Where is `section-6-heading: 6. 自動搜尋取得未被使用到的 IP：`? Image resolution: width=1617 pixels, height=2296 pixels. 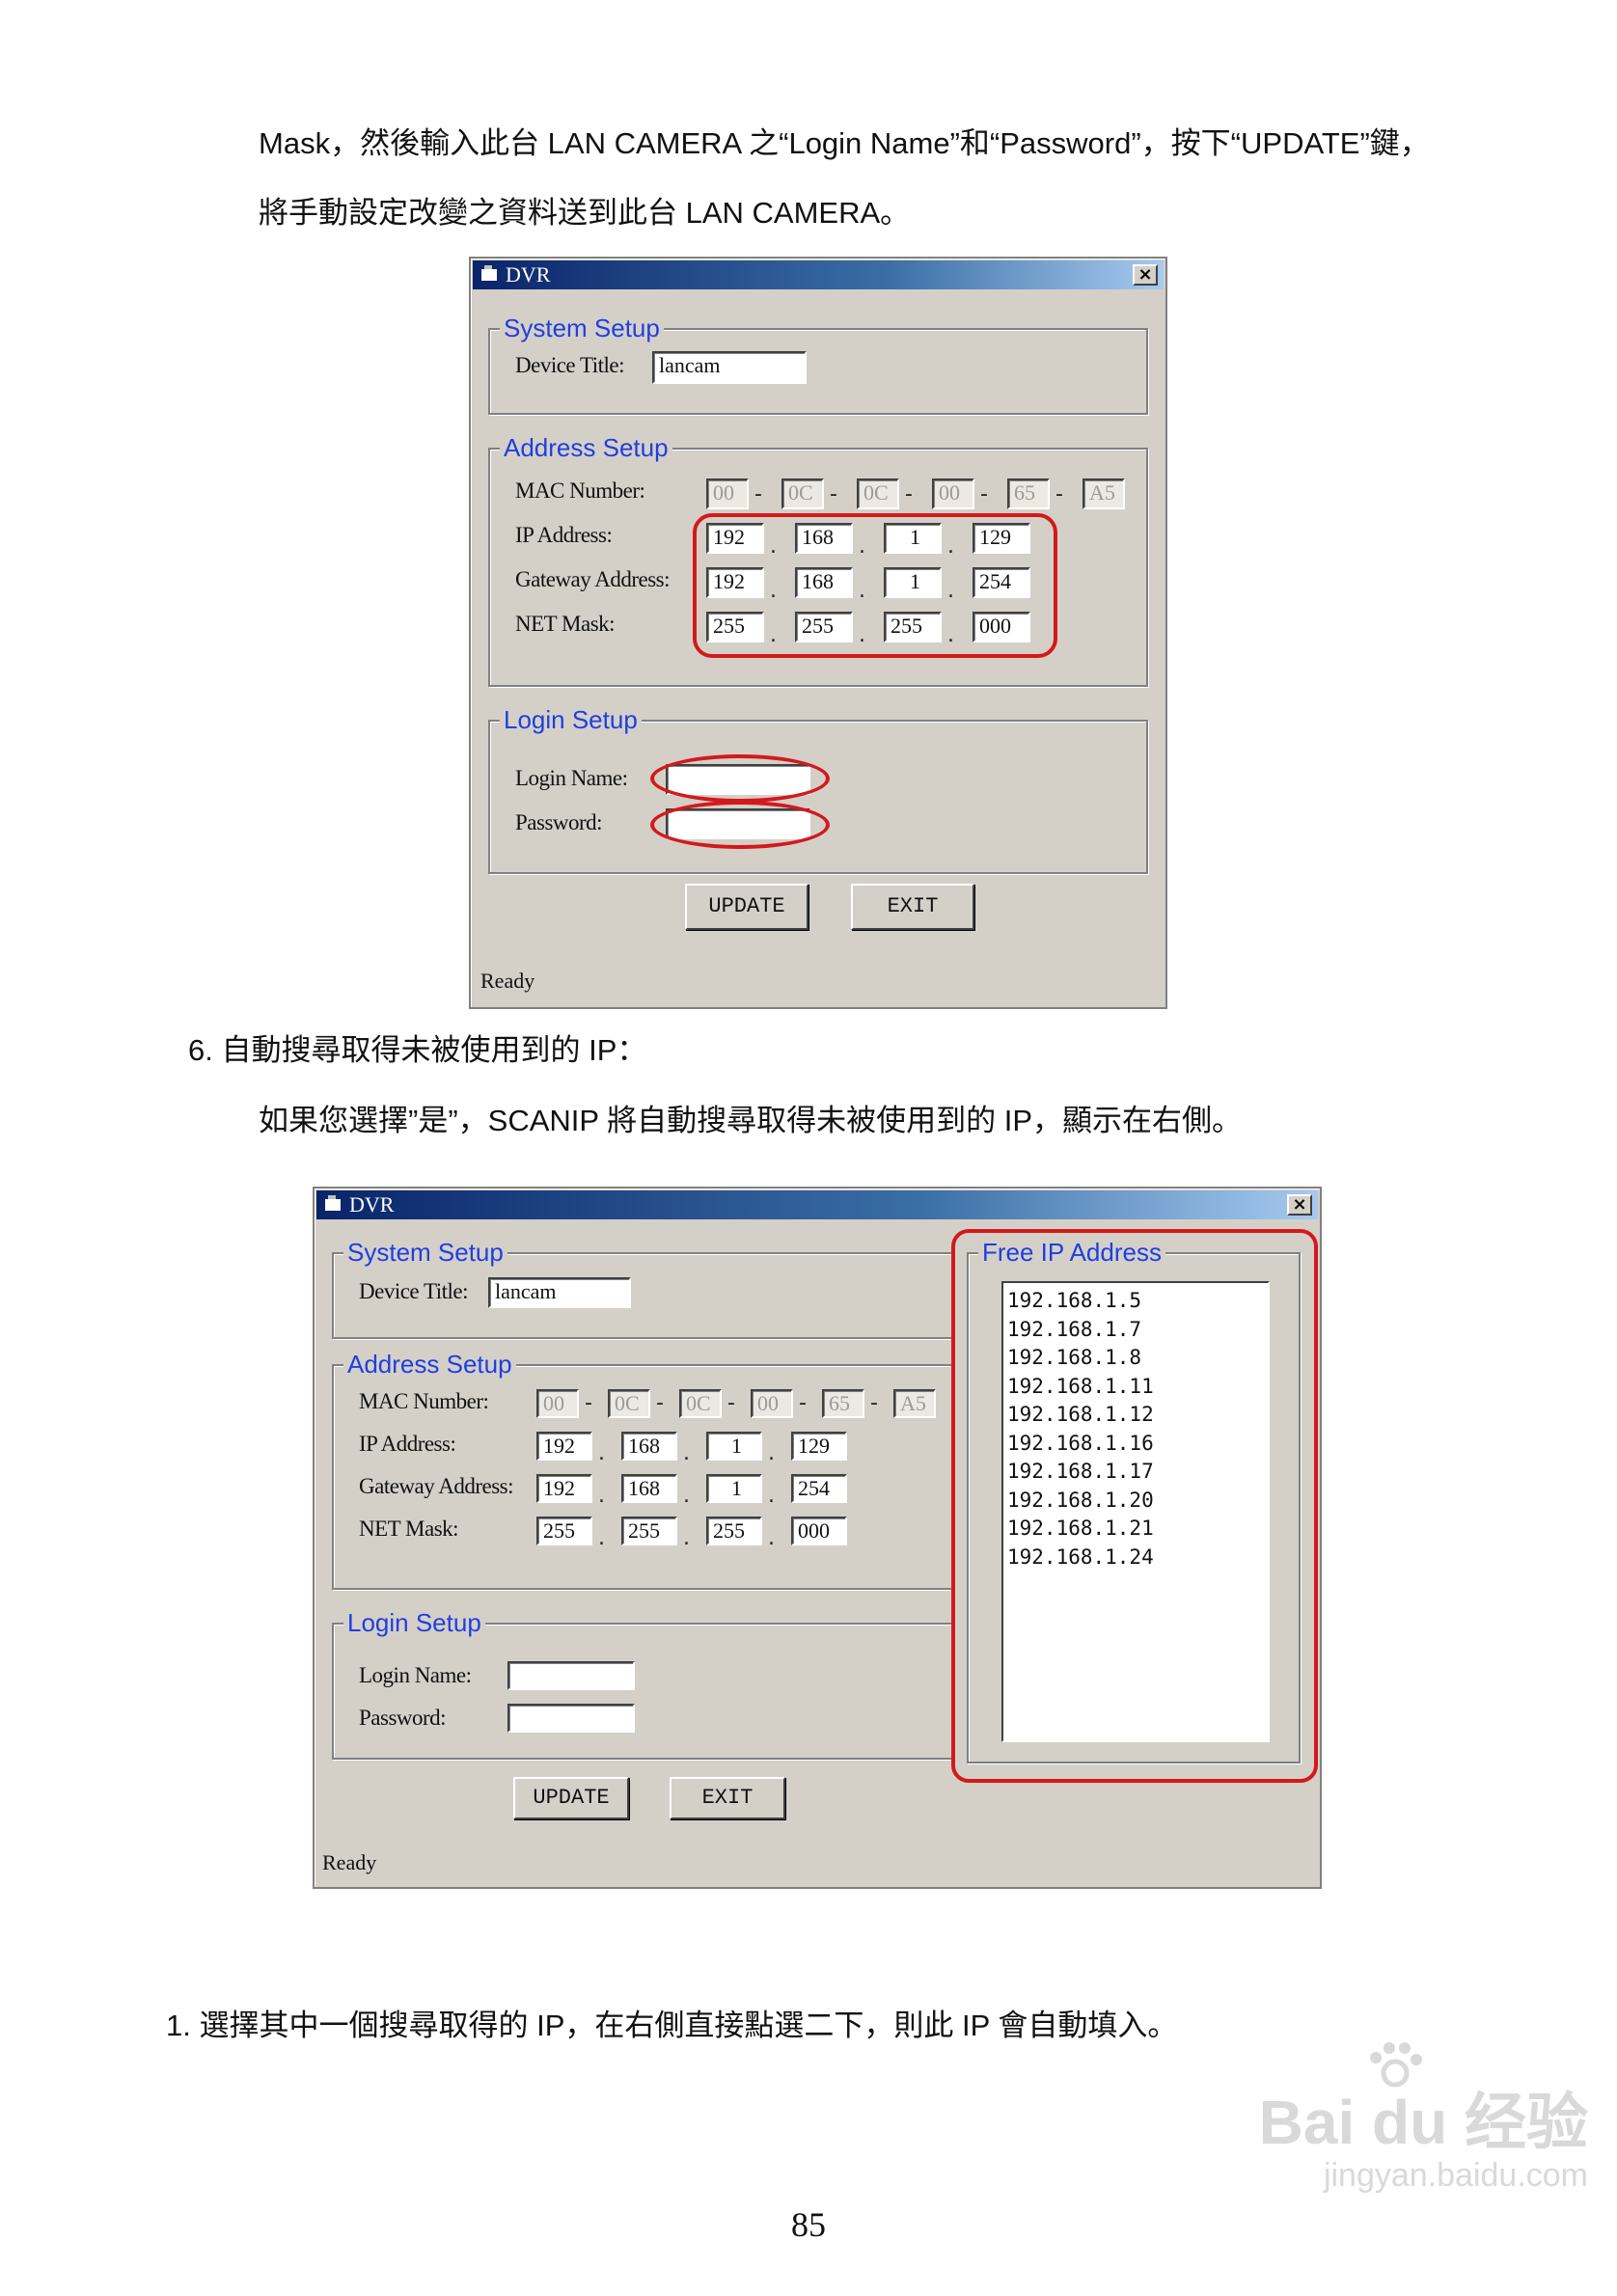
section-6-heading: 6. 自動搜尋取得未被使用到的 IP： is located at coordinates (418, 1050).